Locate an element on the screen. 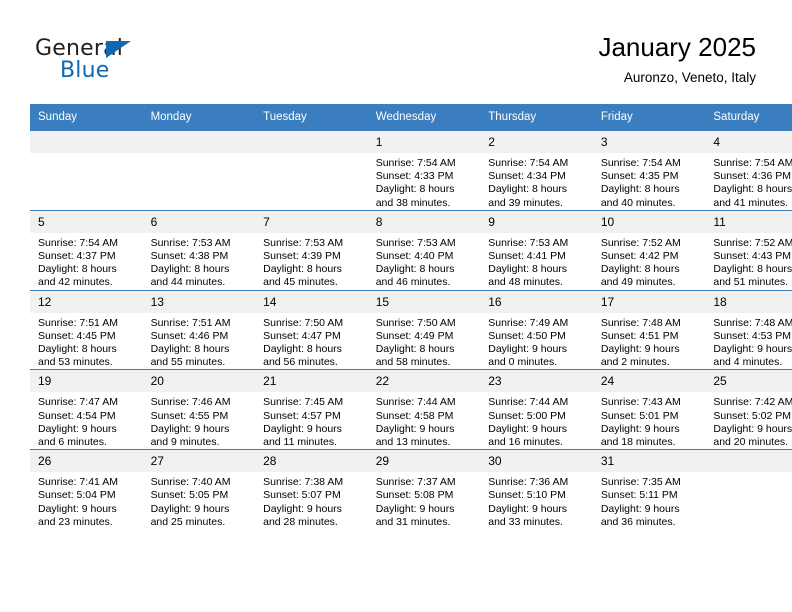 The width and height of the screenshot is (792, 612). day-number: 21 is located at coordinates (311, 381).